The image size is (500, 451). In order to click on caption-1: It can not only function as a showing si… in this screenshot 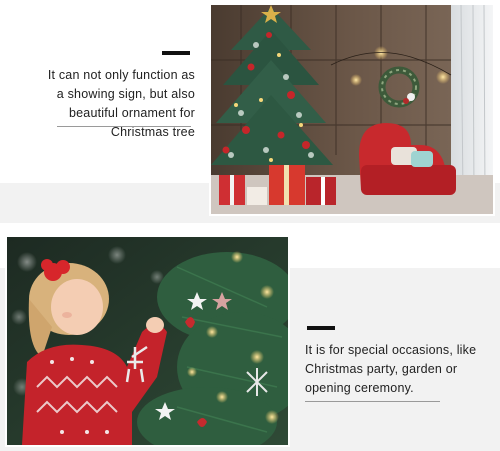, I will do `click(121, 103)`.